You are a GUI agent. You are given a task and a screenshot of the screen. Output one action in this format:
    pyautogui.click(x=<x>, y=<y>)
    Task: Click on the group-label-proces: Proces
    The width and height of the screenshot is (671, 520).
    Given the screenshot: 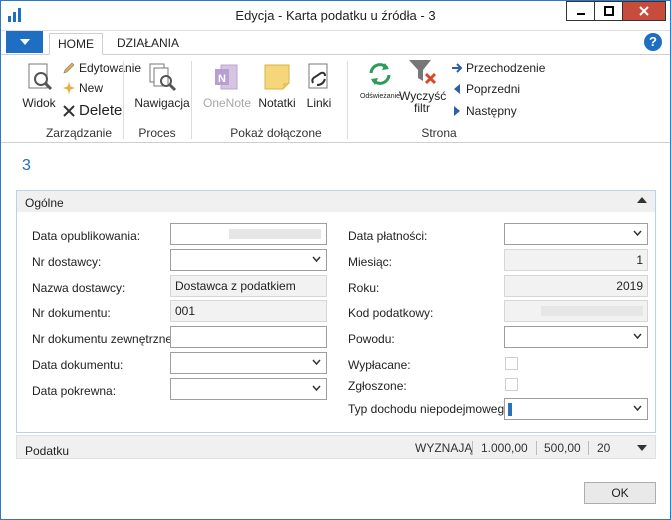 What is the action you would take?
    pyautogui.click(x=157, y=133)
    